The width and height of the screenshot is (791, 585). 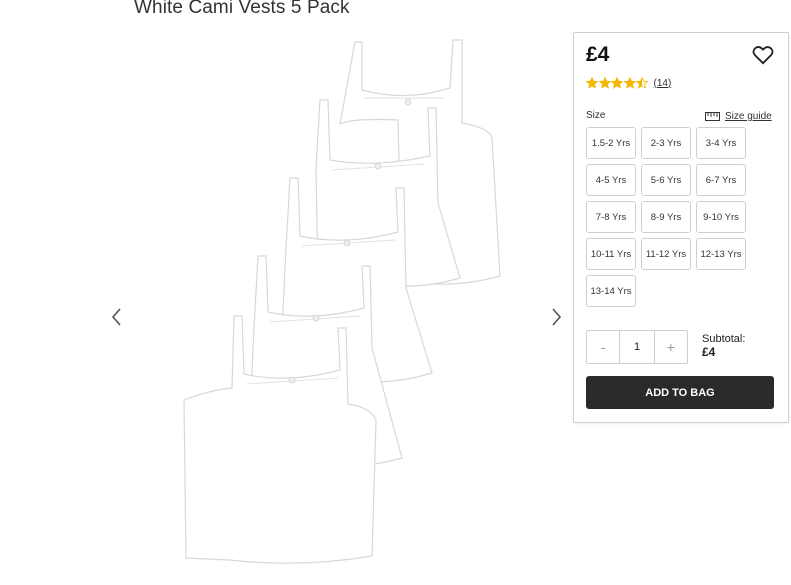 What do you see at coordinates (596, 115) in the screenshot?
I see `size-label: Size` at bounding box center [596, 115].